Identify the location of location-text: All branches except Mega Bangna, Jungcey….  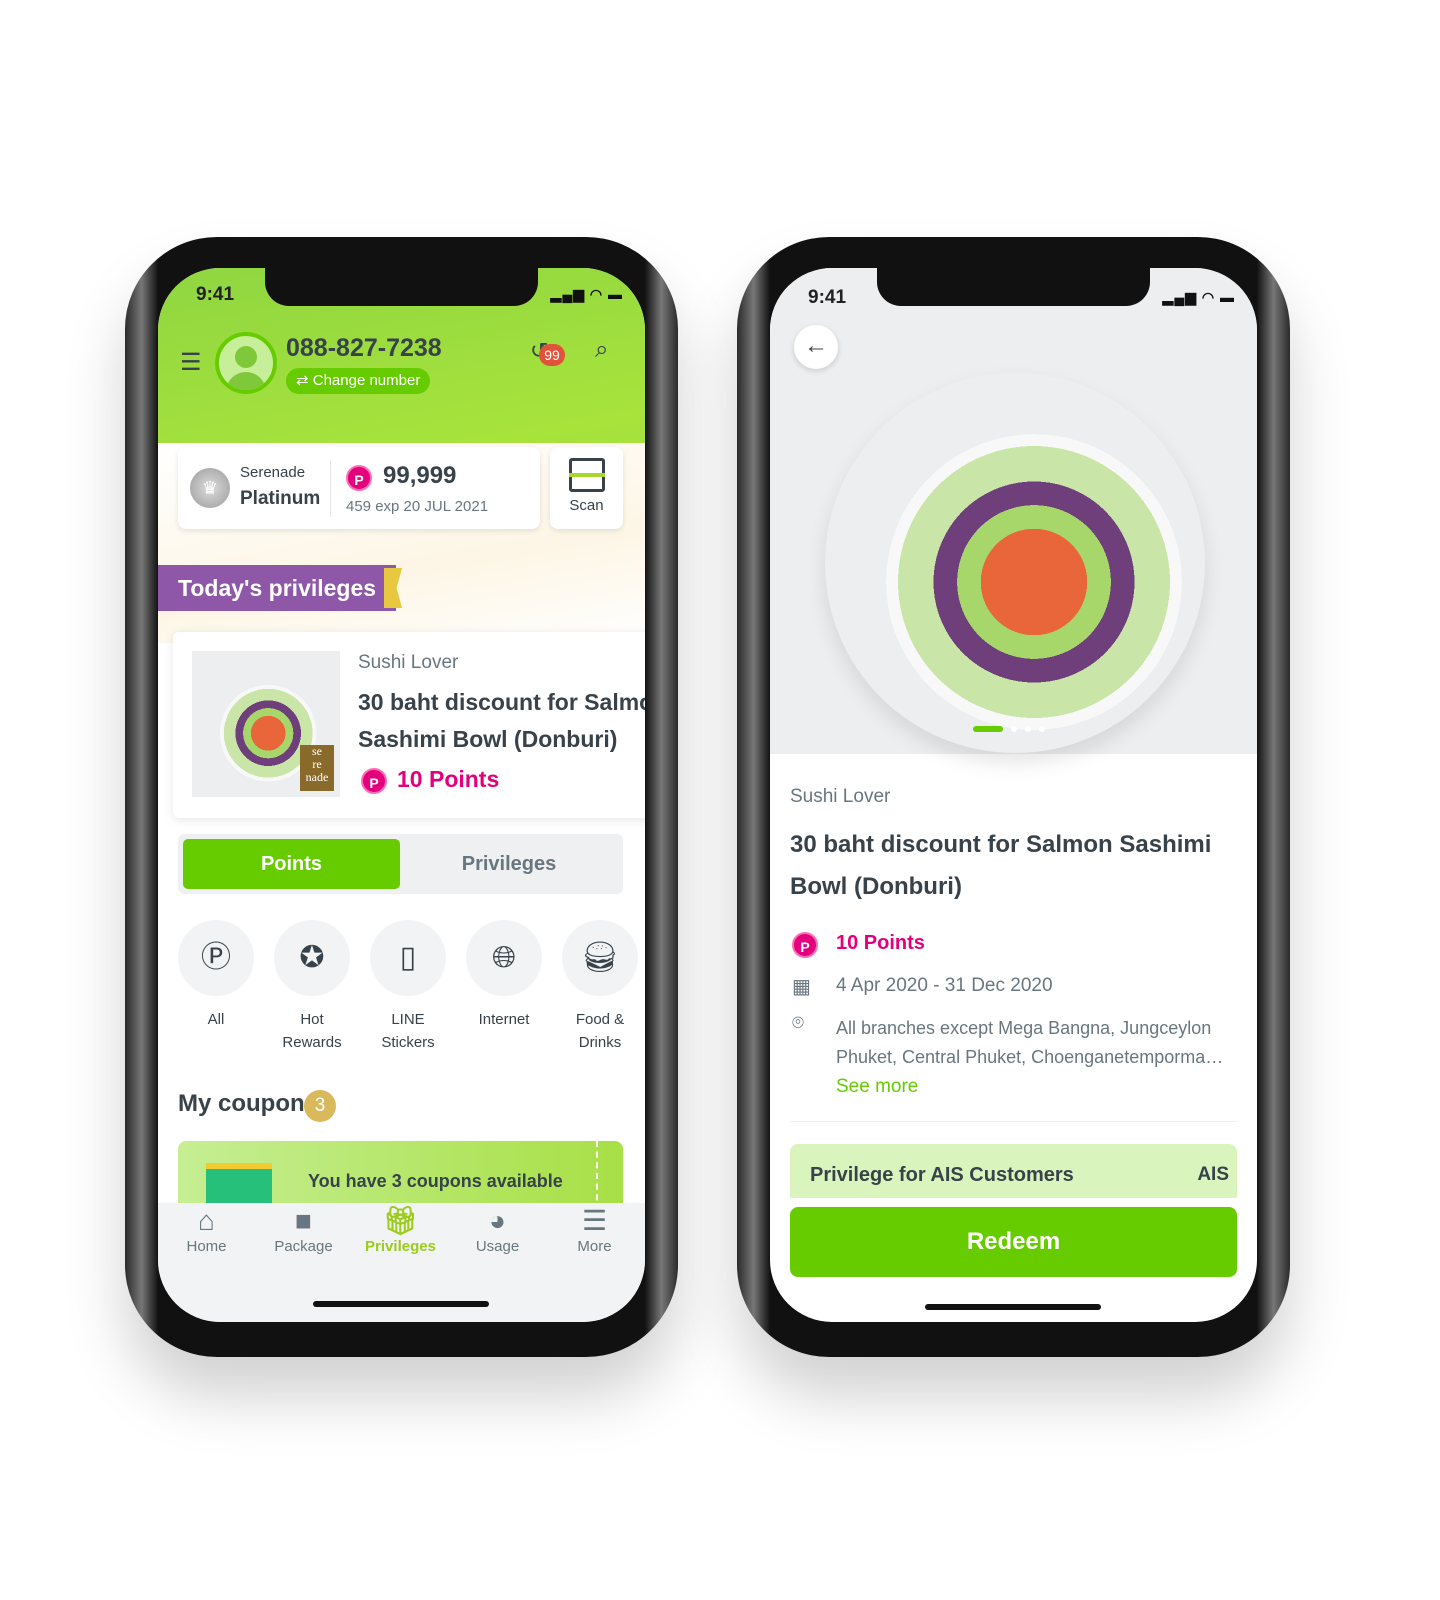
(1030, 1042).